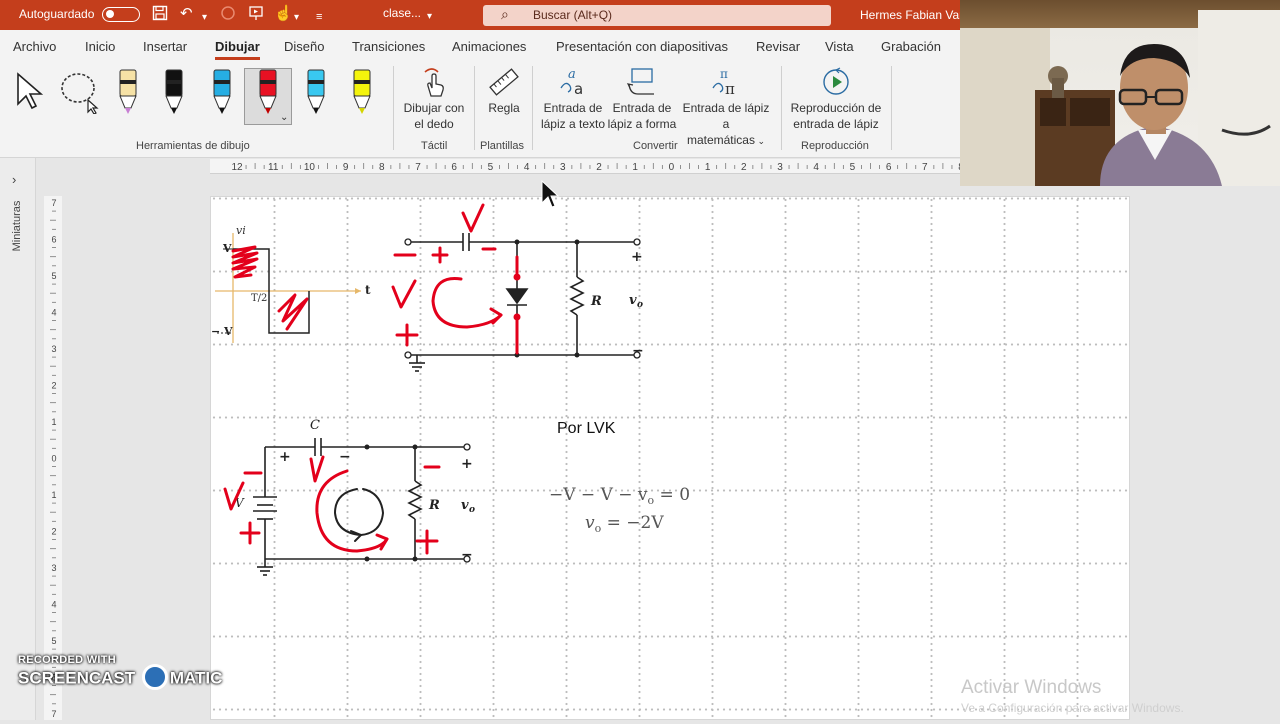 The width and height of the screenshot is (1280, 724). I want to click on plus-sign-cap: +, so click(285, 457).